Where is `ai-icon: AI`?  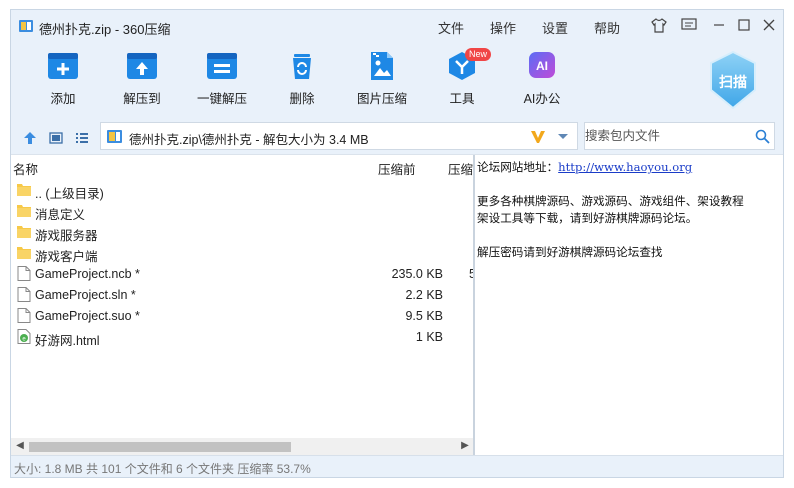
ai-icon: AI is located at coordinates (542, 65).